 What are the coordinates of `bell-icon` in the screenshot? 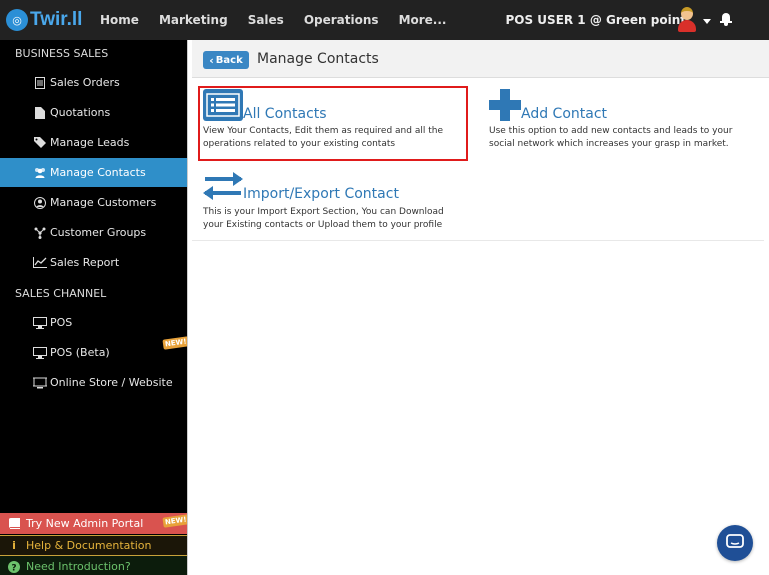 It's located at (726, 19).